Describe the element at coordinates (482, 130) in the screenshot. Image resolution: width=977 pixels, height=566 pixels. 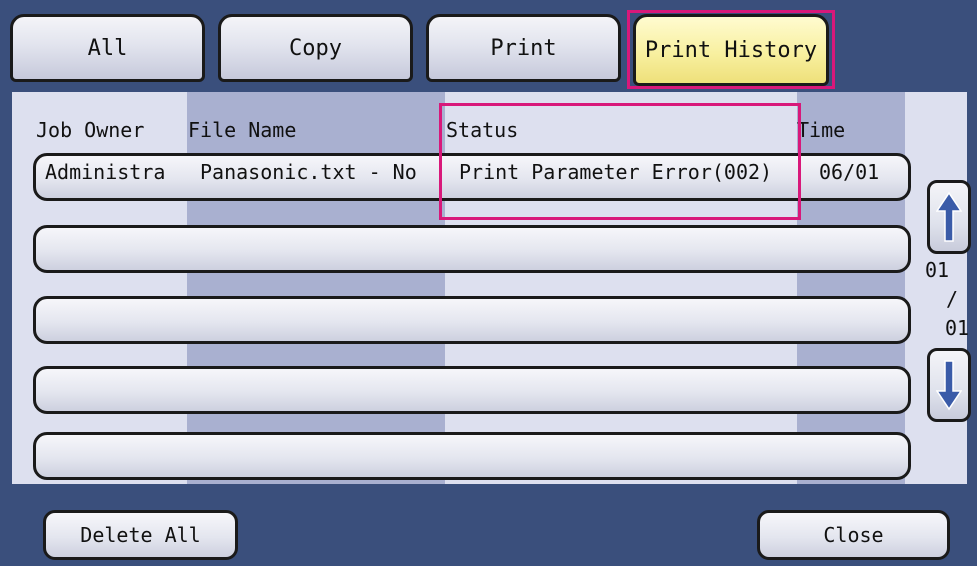
I see `column-header-status: Status` at that location.